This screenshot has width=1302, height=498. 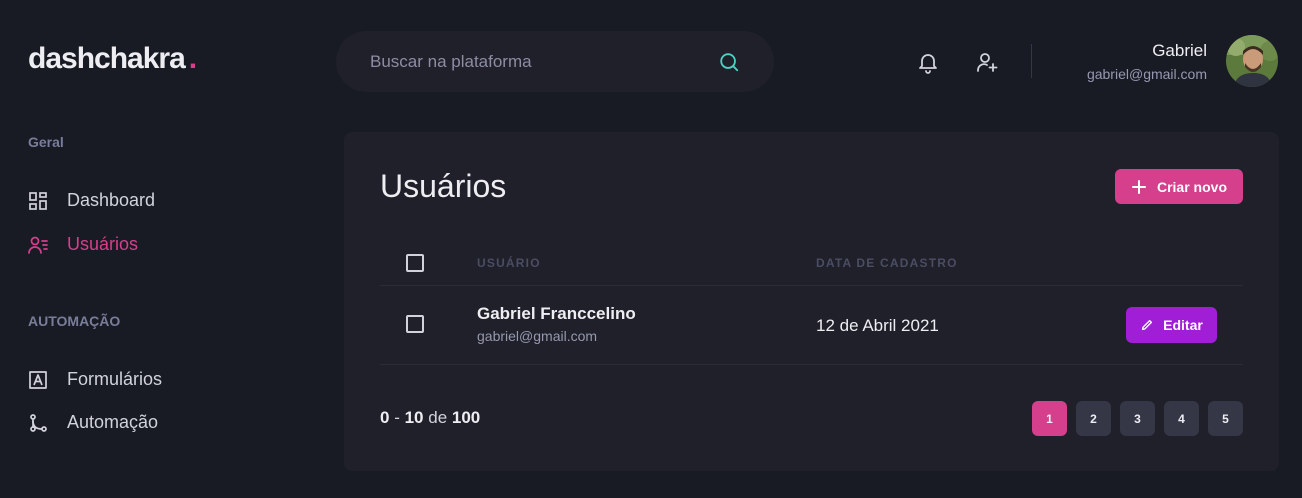 I want to click on sidebar-section-geral: Geral, so click(x=46, y=142).